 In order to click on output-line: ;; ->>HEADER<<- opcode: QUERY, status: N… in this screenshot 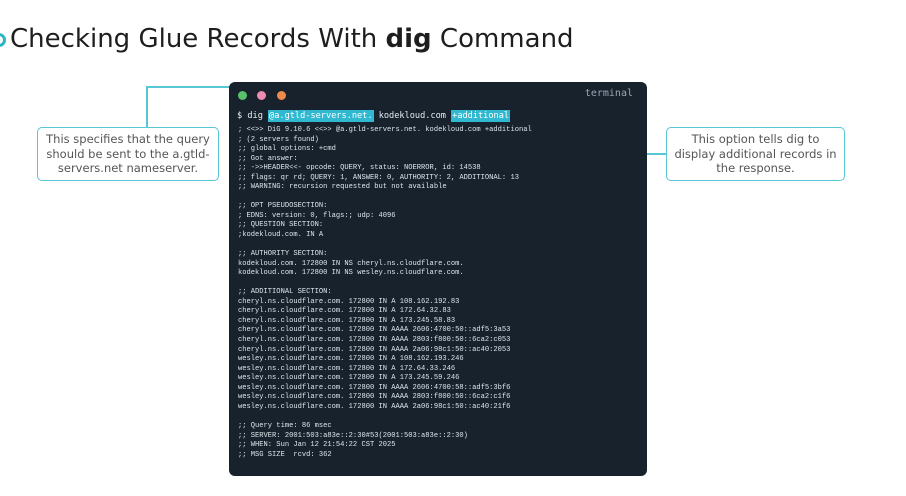, I will do `click(359, 168)`.